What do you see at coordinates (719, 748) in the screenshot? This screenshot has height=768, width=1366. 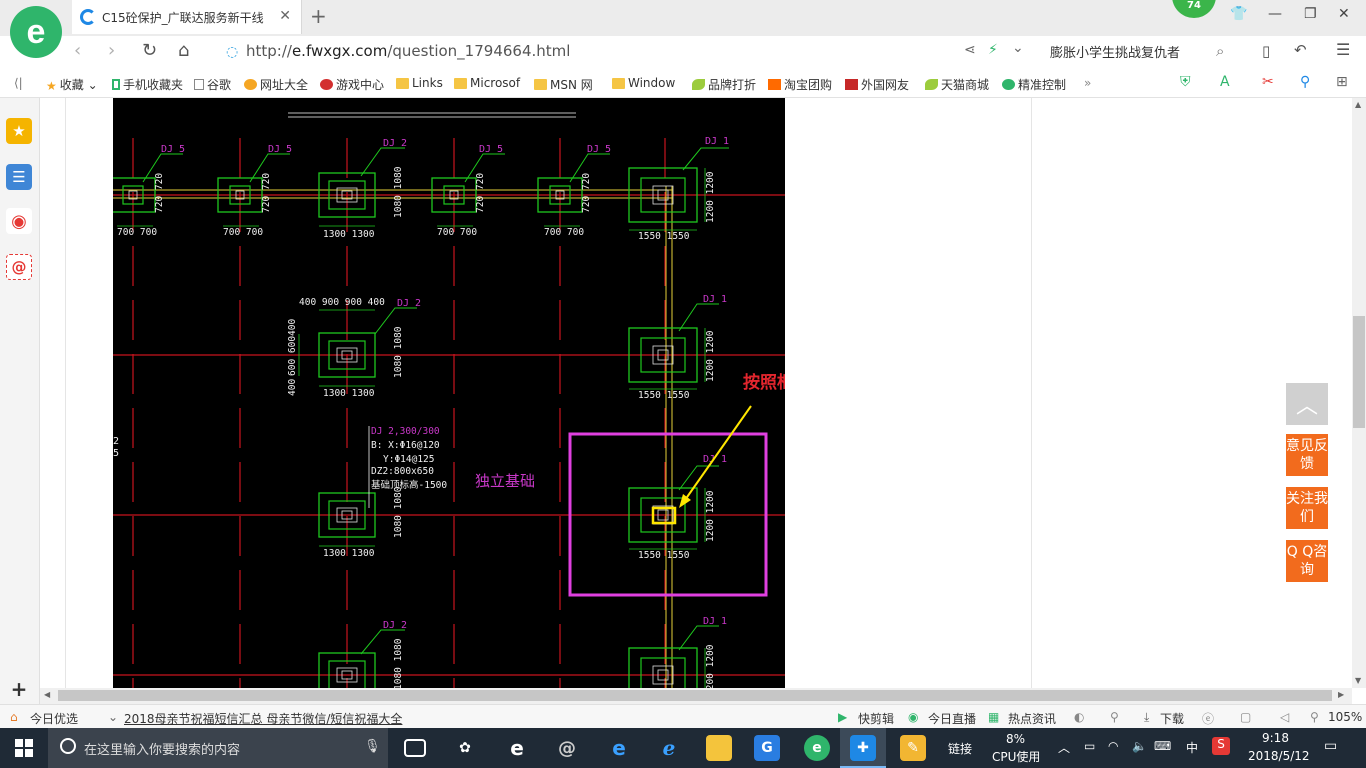 I see `file-explorer-icon` at bounding box center [719, 748].